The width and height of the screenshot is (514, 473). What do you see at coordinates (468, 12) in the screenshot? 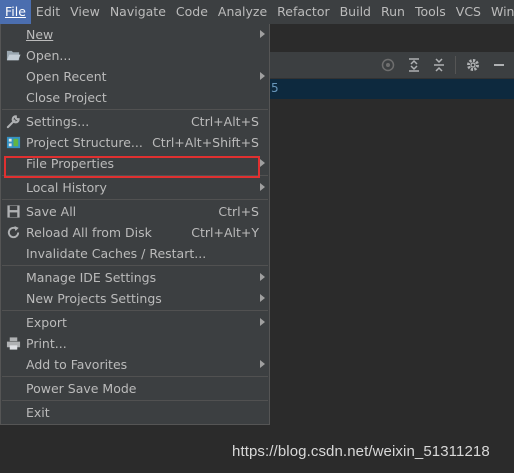
I see `menu-vcs: VCS` at bounding box center [468, 12].